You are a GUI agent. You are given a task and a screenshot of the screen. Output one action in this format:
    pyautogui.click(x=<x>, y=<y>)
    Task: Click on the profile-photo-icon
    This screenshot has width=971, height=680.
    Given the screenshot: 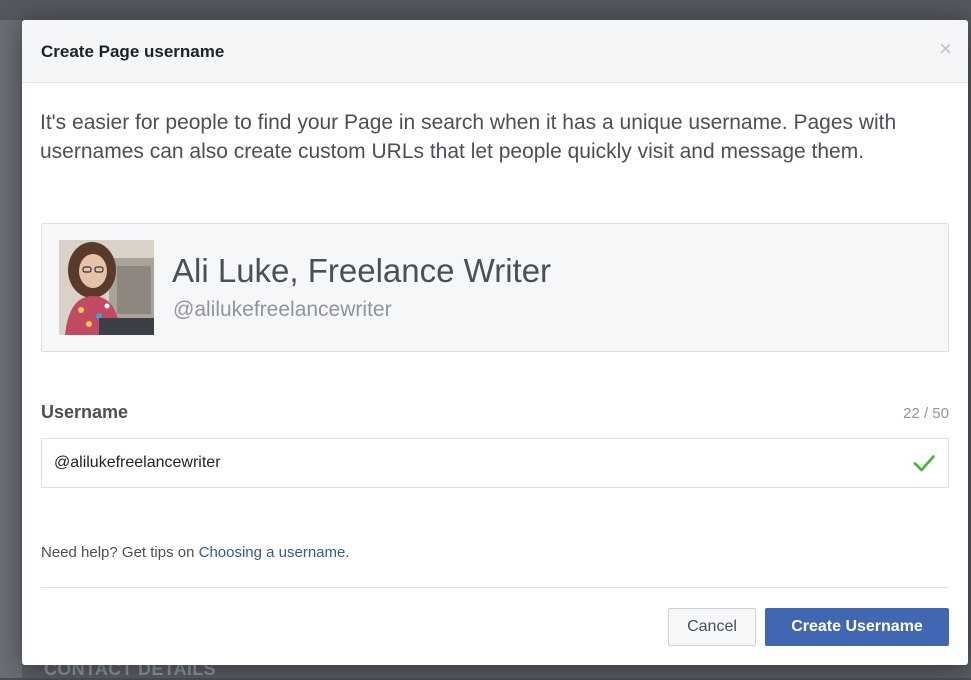 What is the action you would take?
    pyautogui.click(x=106, y=287)
    